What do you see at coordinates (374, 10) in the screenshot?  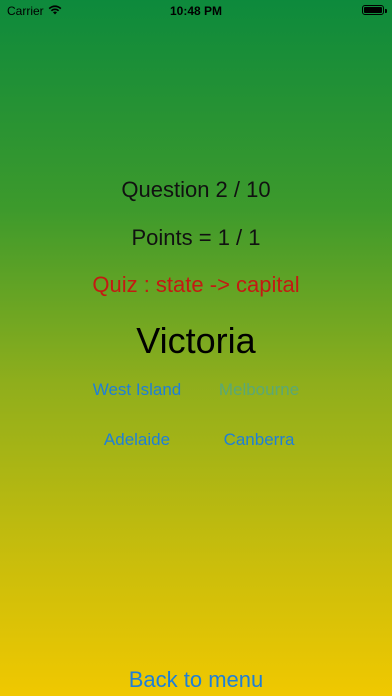 I see `battery-icon` at bounding box center [374, 10].